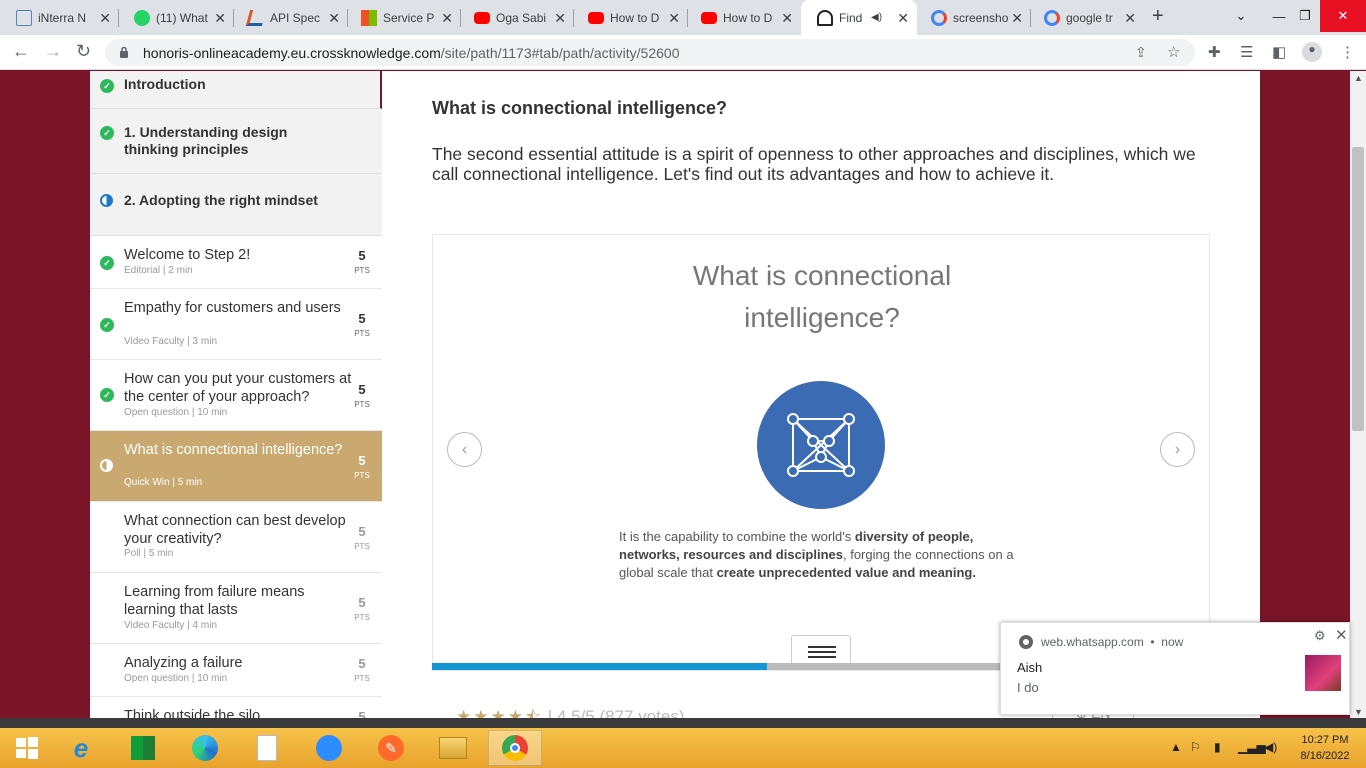  What do you see at coordinates (369, 17) in the screenshot?
I see `microsoft-icon` at bounding box center [369, 17].